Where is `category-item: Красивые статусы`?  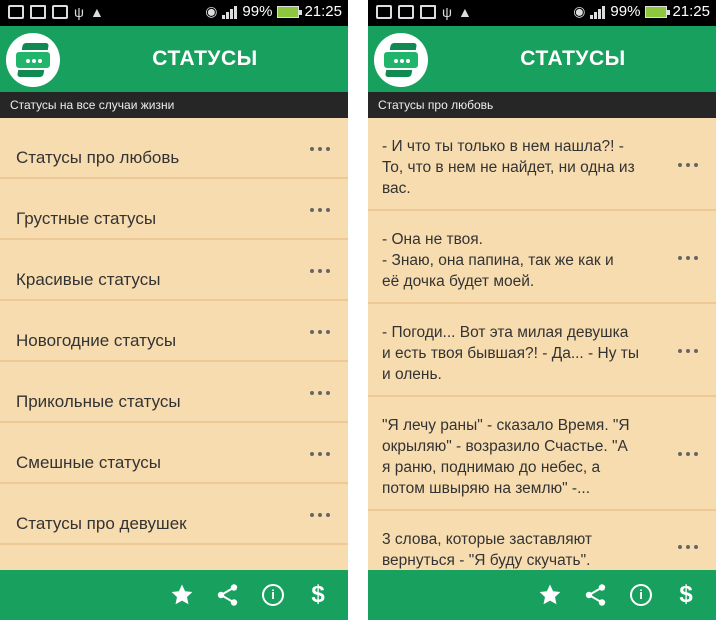 category-item: Красивые статусы is located at coordinates (174, 270).